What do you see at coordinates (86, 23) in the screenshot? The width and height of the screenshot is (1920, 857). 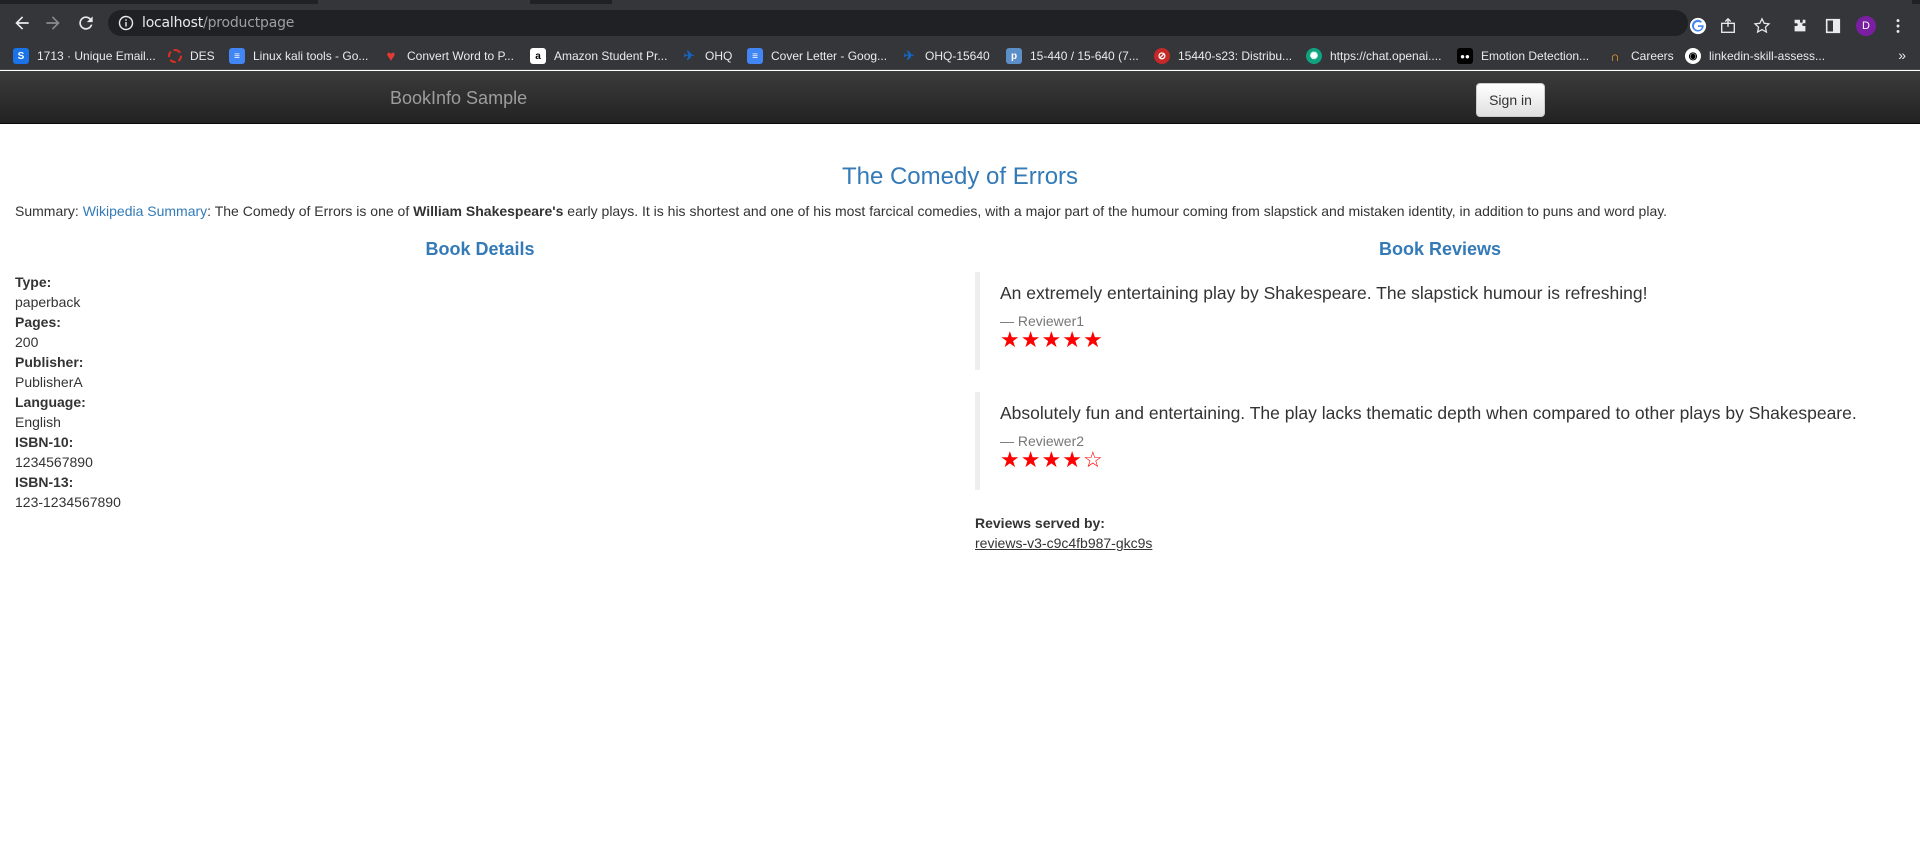 I see `reload-icon` at bounding box center [86, 23].